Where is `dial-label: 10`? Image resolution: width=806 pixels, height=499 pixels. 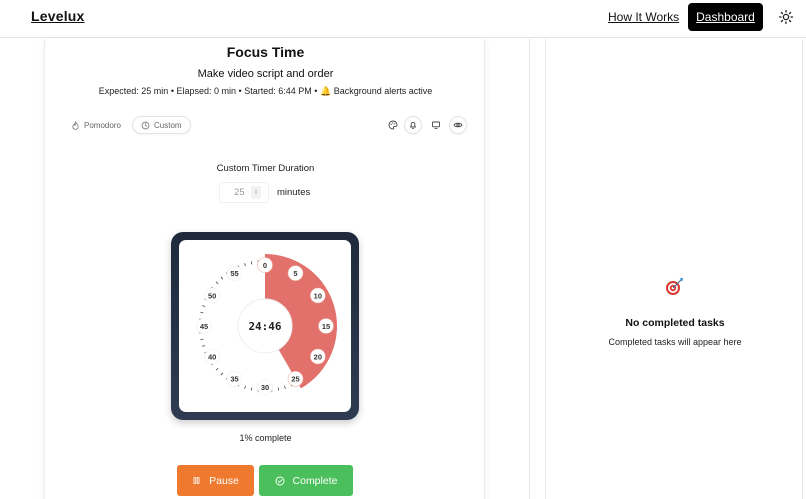
dial-label: 10 is located at coordinates (318, 295).